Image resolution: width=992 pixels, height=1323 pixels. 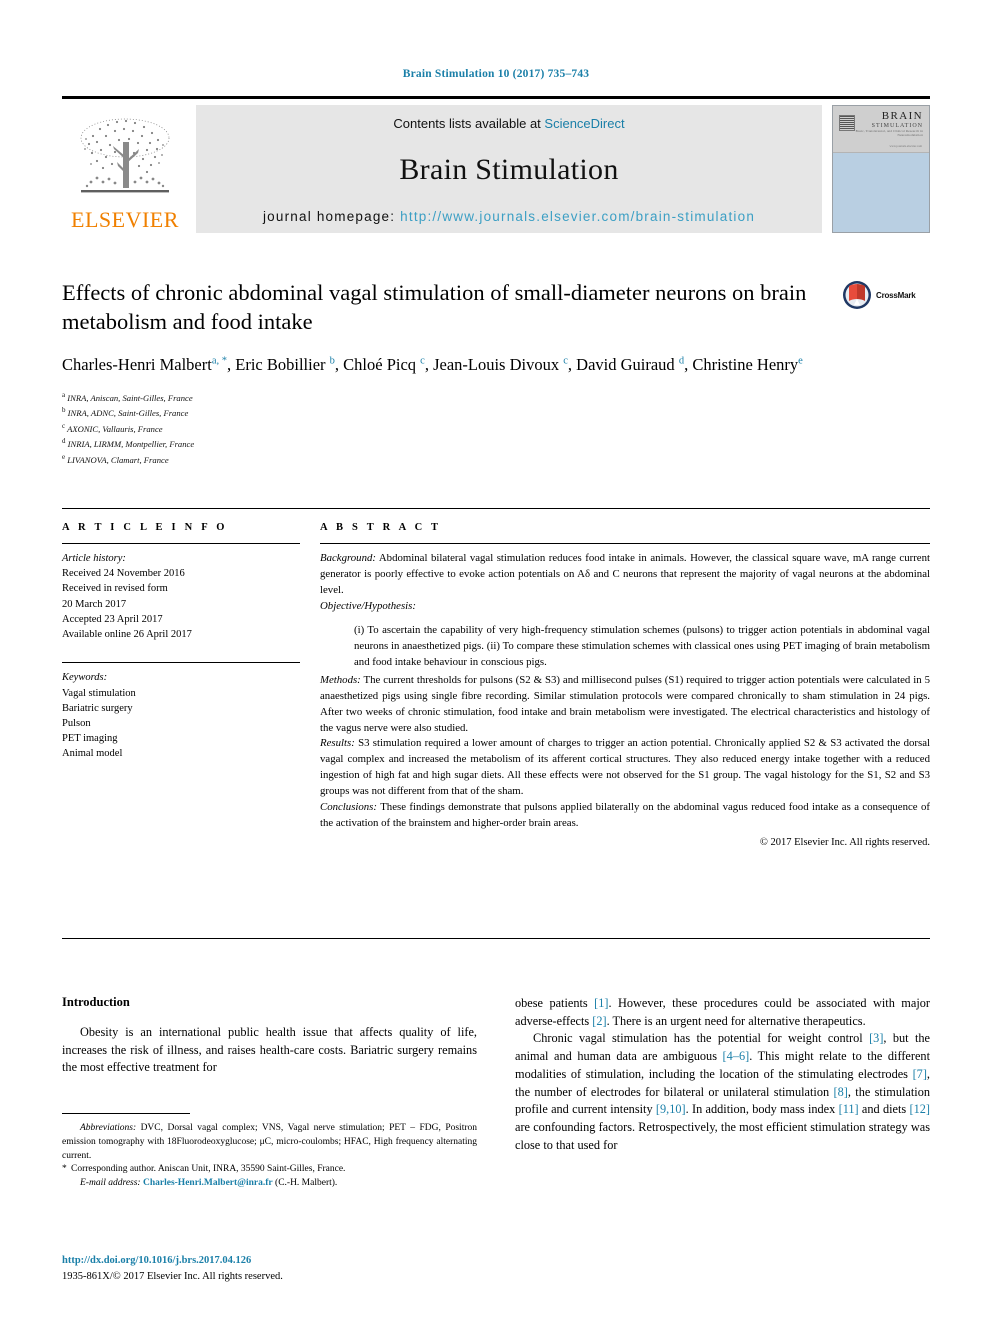 What do you see at coordinates (92, 754) in the screenshot?
I see `keyword-item: Animal model` at bounding box center [92, 754].